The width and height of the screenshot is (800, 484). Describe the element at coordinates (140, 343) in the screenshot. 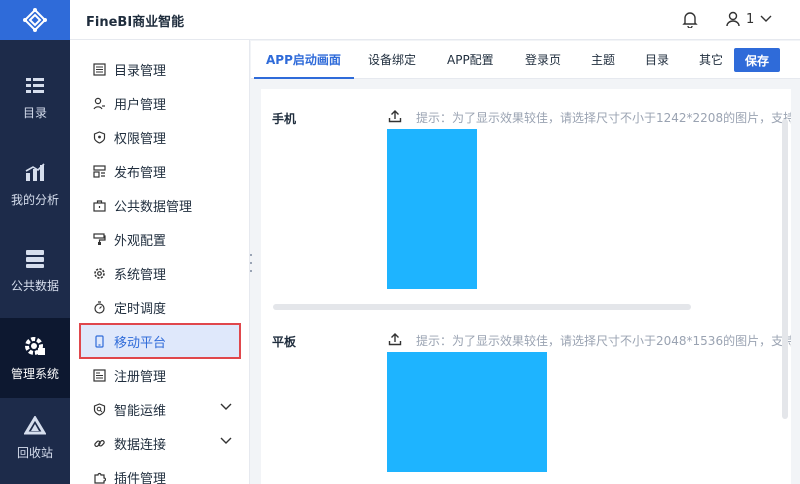

I see `nav-label: 移动平台` at that location.